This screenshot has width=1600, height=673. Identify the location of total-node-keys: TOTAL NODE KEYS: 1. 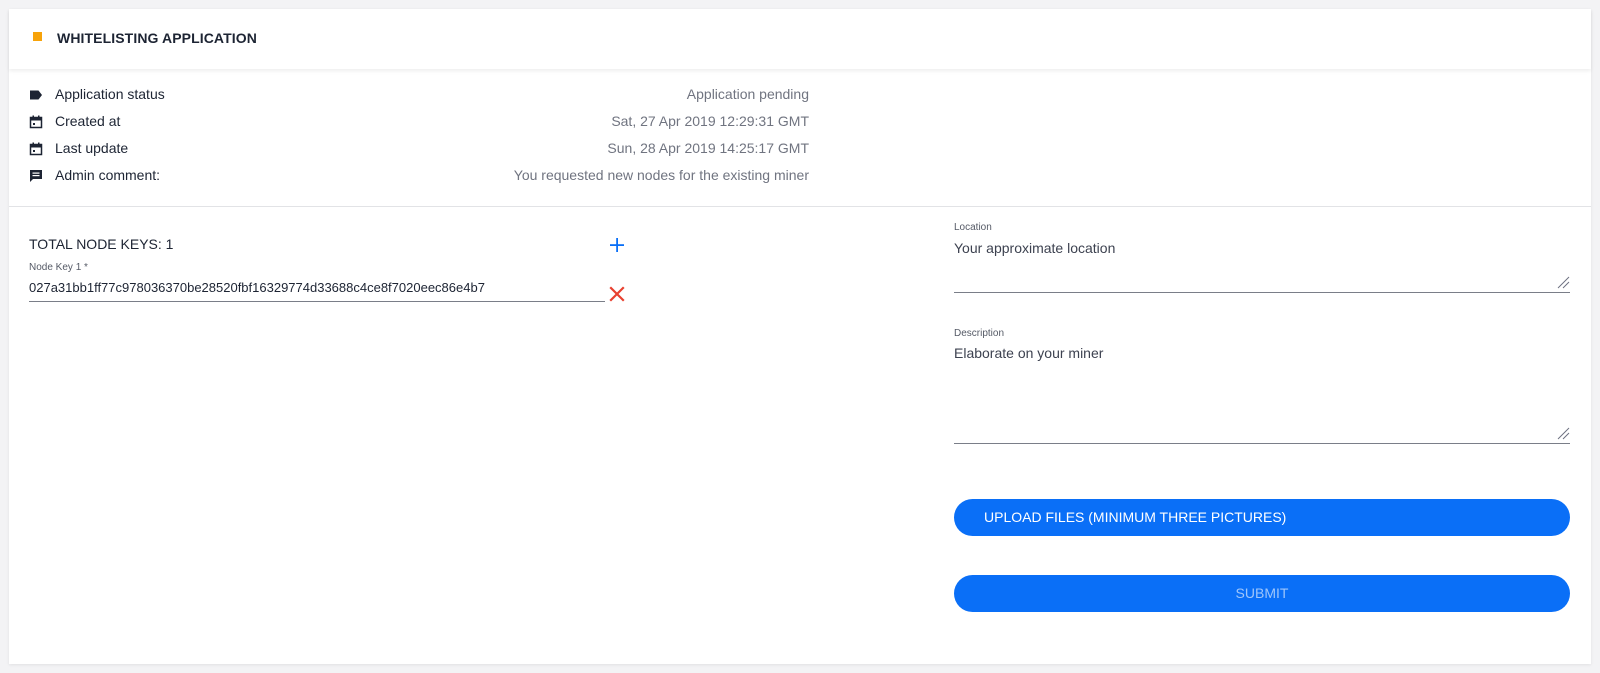
(101, 244).